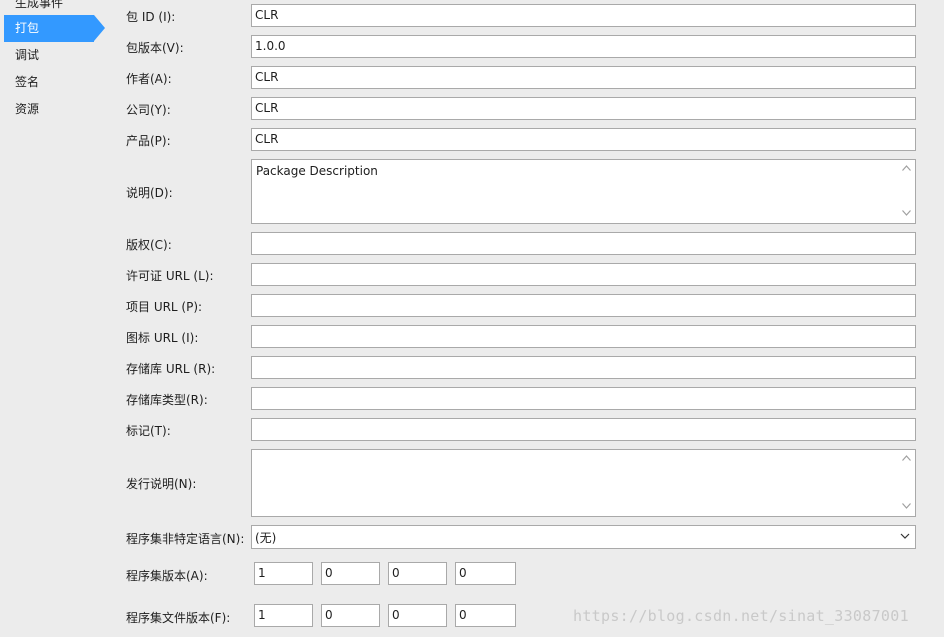 This screenshot has width=944, height=637. Describe the element at coordinates (151, 17) in the screenshot. I see `package-id-label: 包 ID (I):` at that location.